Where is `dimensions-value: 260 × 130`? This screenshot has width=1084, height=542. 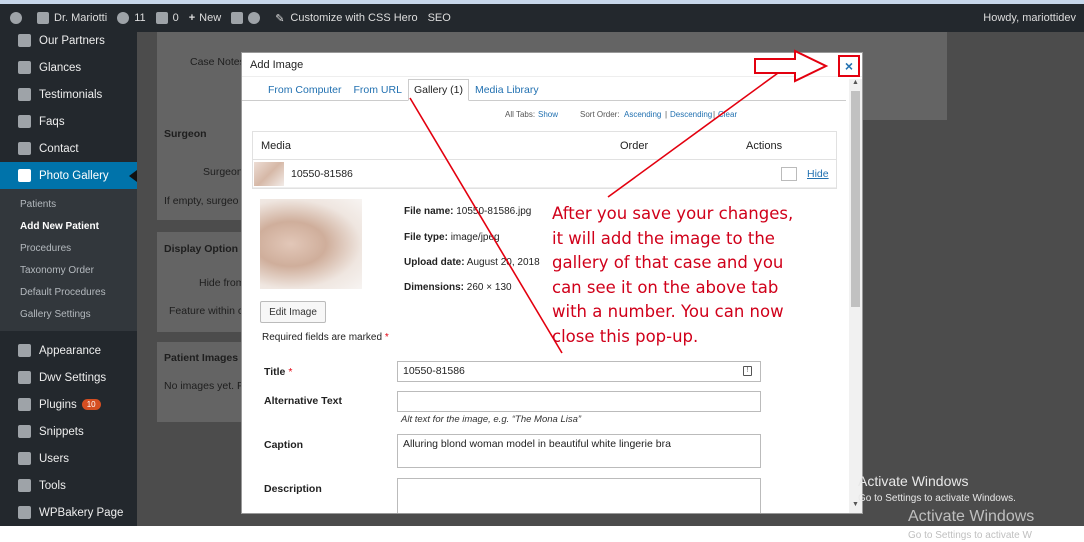 dimensions-value: 260 × 130 is located at coordinates (489, 287).